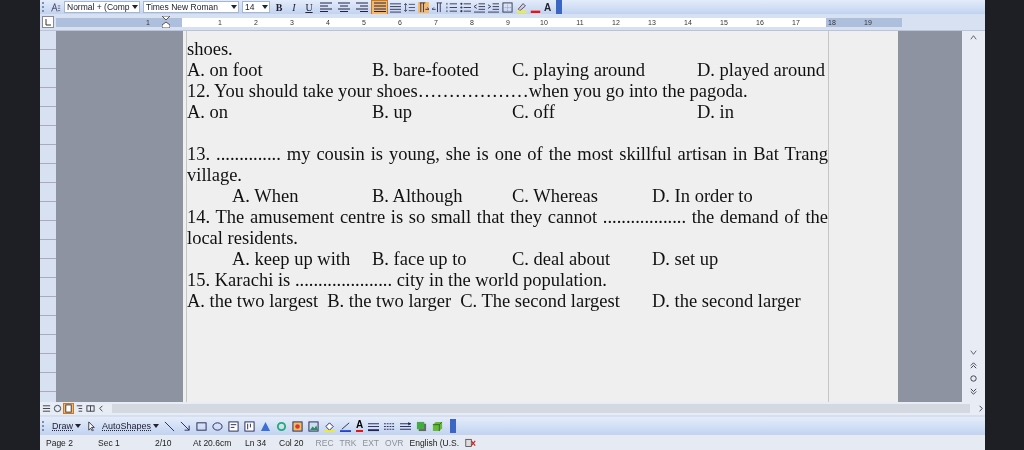 The height and width of the screenshot is (450, 1024). Describe the element at coordinates (973, 378) in the screenshot. I see `browse-object-icon` at that location.